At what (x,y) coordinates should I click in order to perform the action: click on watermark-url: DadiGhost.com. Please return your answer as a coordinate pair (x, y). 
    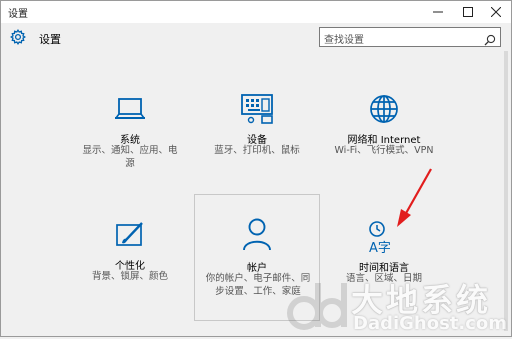
    Looking at the image, I should click on (430, 323).